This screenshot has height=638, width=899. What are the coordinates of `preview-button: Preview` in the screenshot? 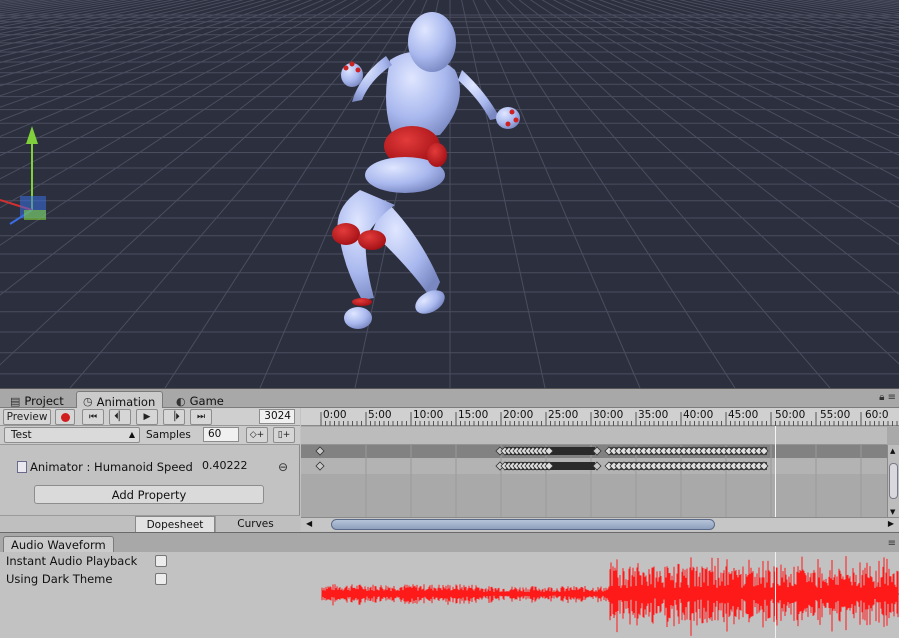 It's located at (27, 417).